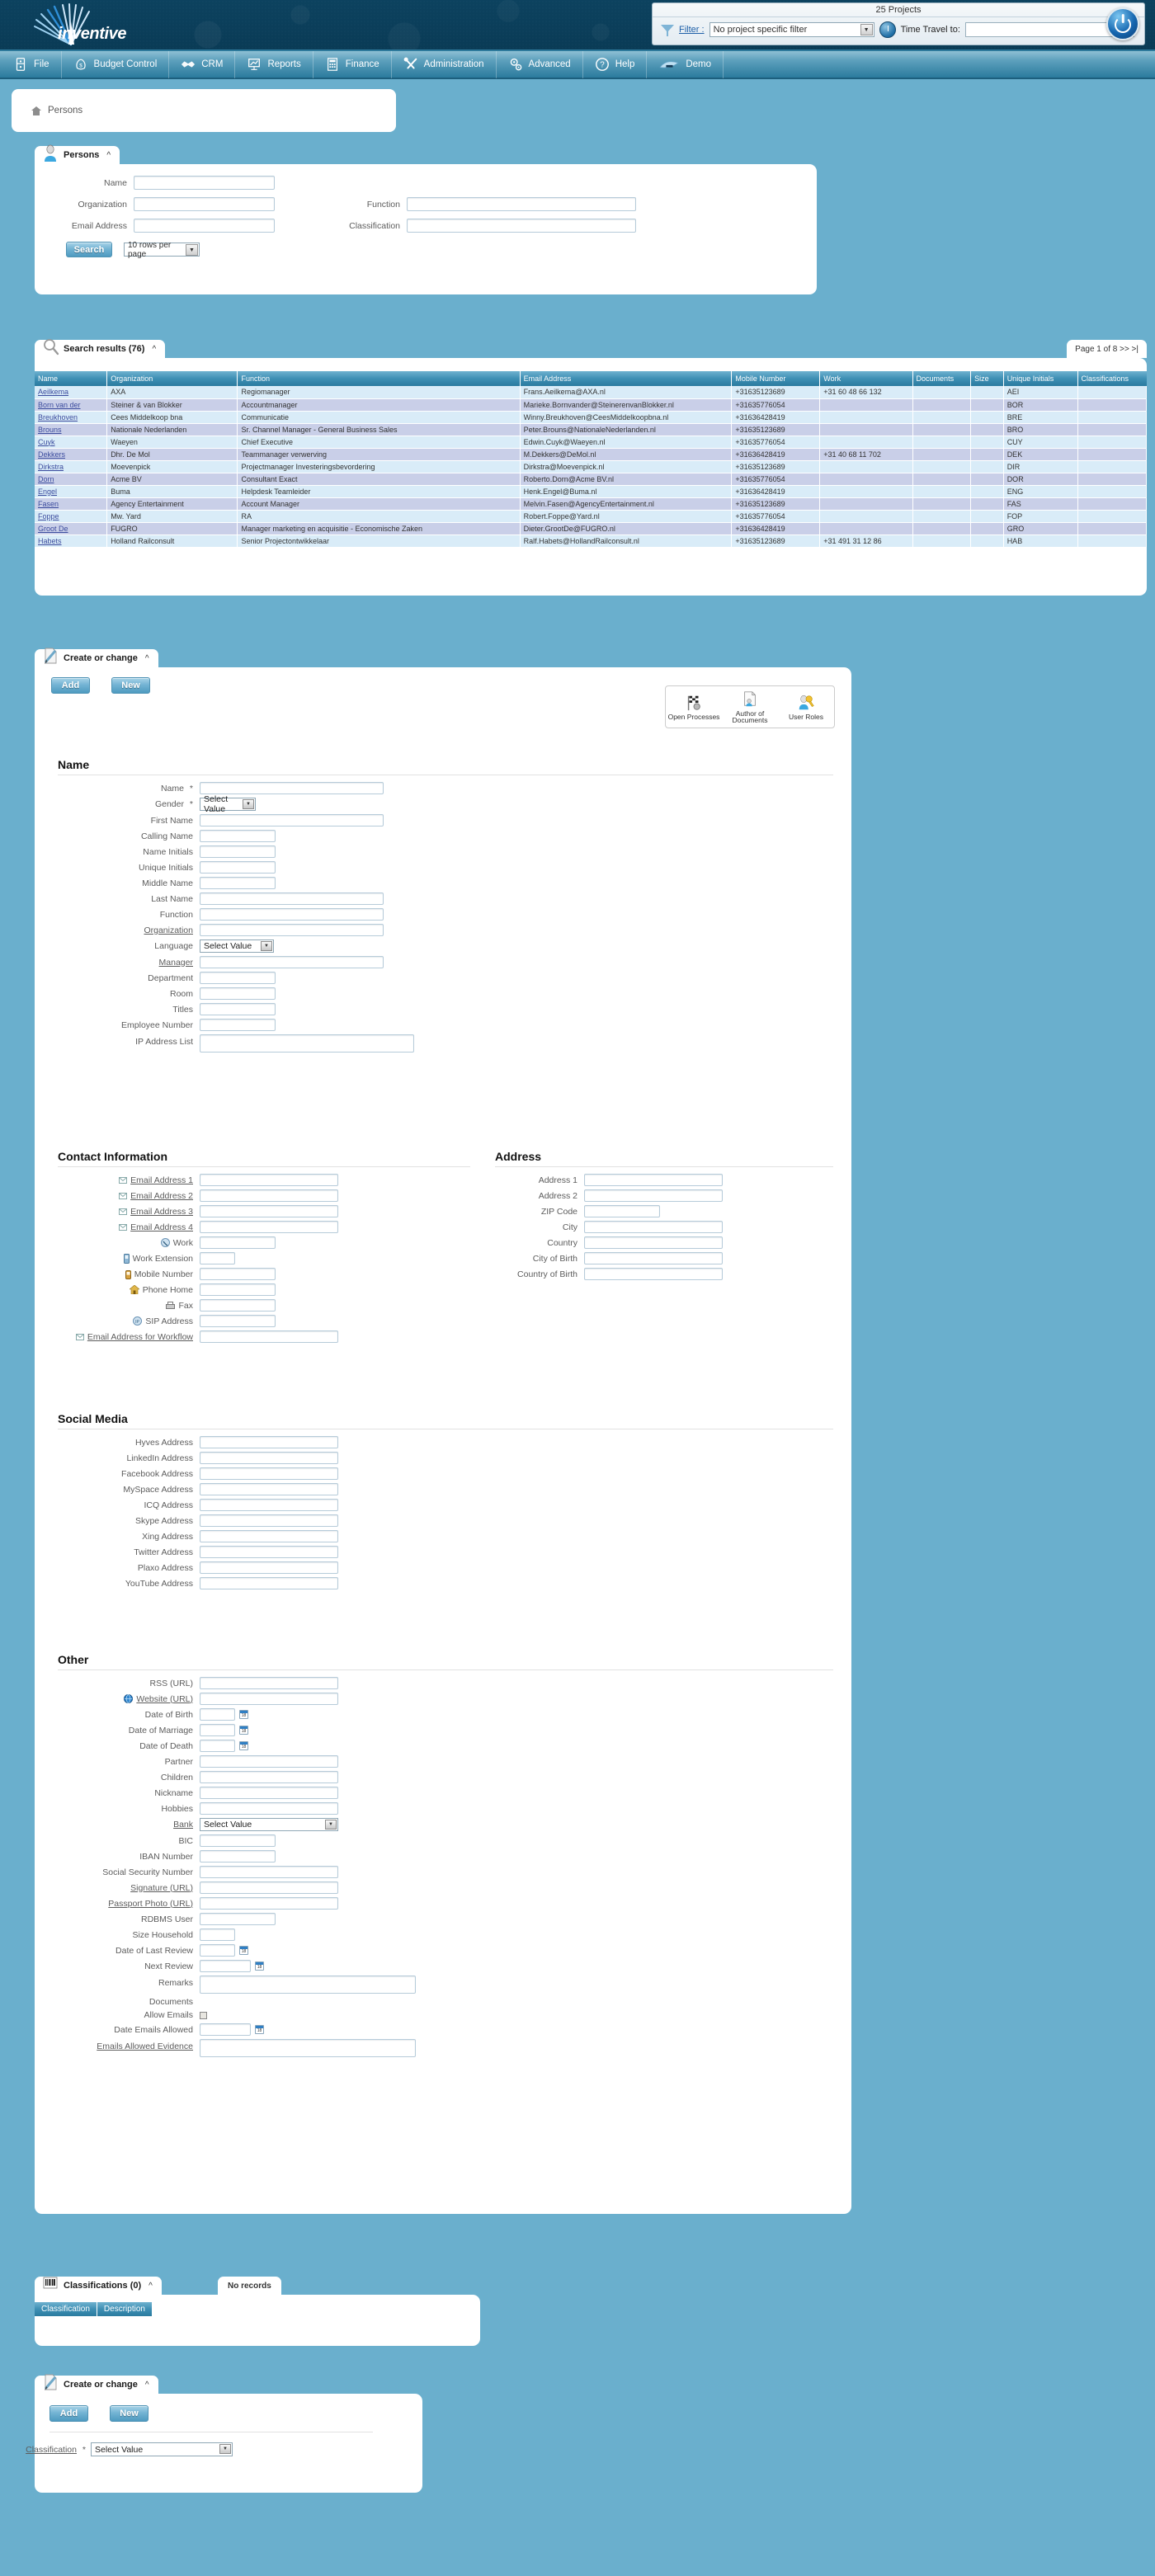 The image size is (1155, 2576). What do you see at coordinates (129, 1180) in the screenshot?
I see `field-label-email-address-1: Email Address 1` at bounding box center [129, 1180].